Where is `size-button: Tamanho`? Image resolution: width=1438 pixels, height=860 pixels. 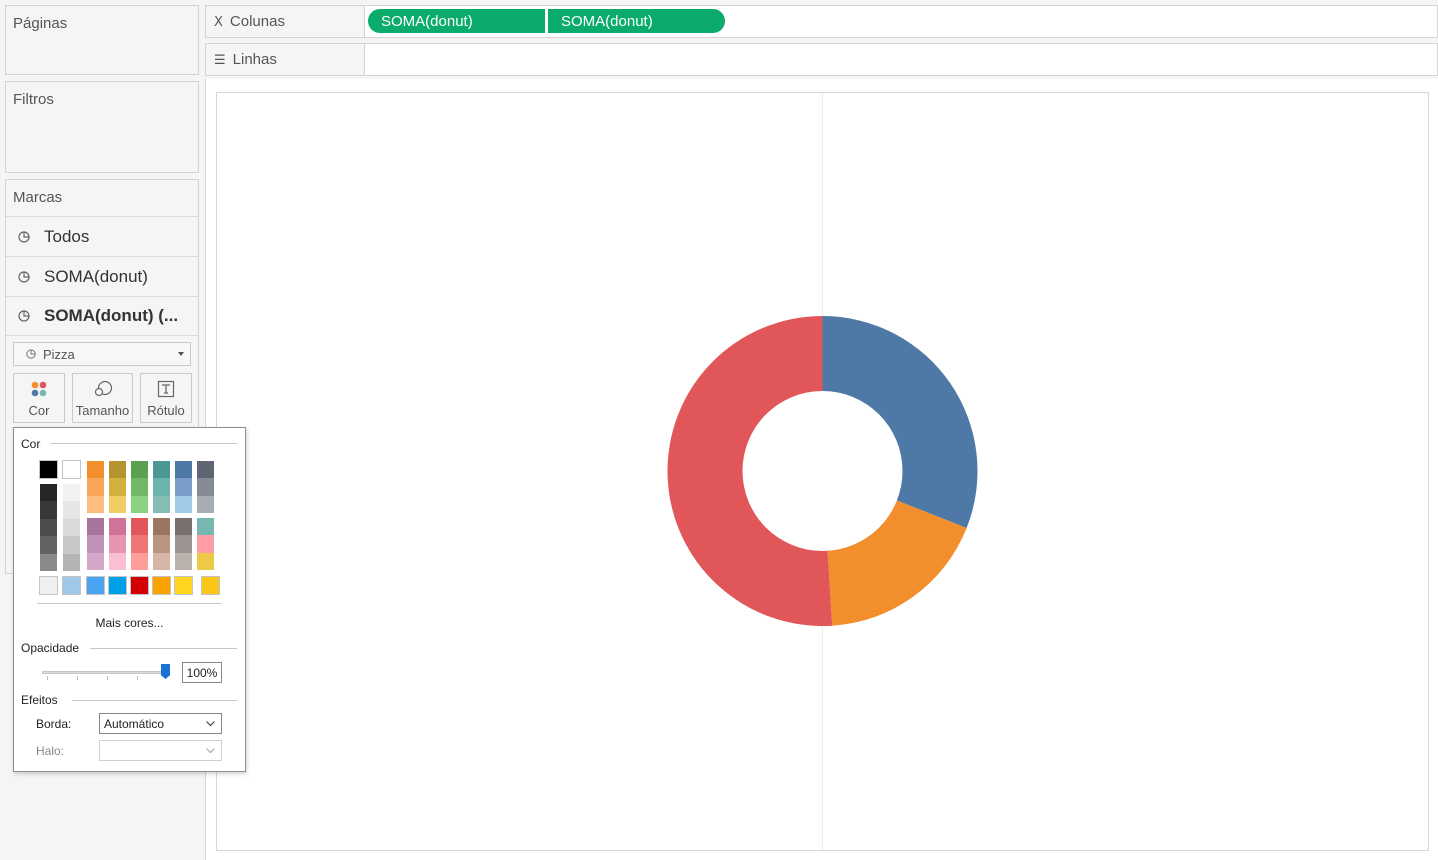 size-button: Tamanho is located at coordinates (102, 398).